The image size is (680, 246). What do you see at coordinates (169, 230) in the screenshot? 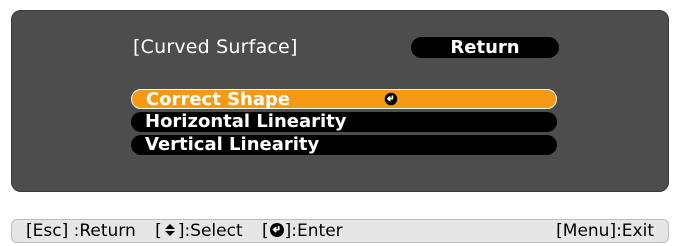
I see `up-down-arrows-icon` at bounding box center [169, 230].